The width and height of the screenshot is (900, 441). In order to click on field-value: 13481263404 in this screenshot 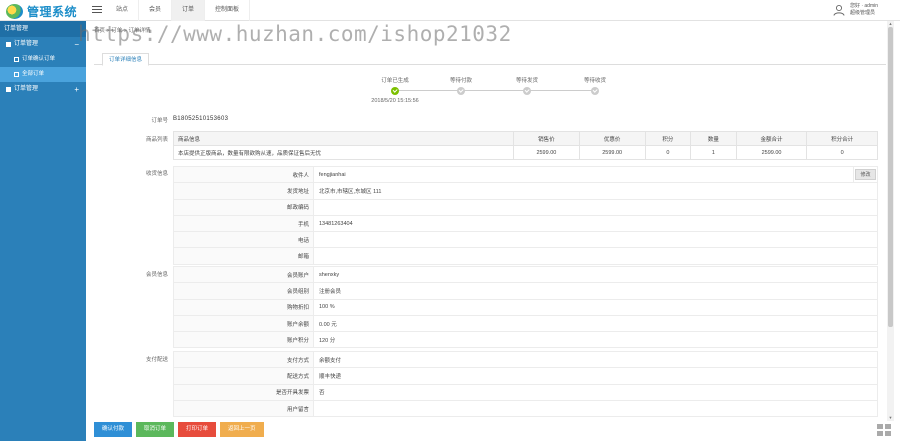, I will do `click(595, 223)`.